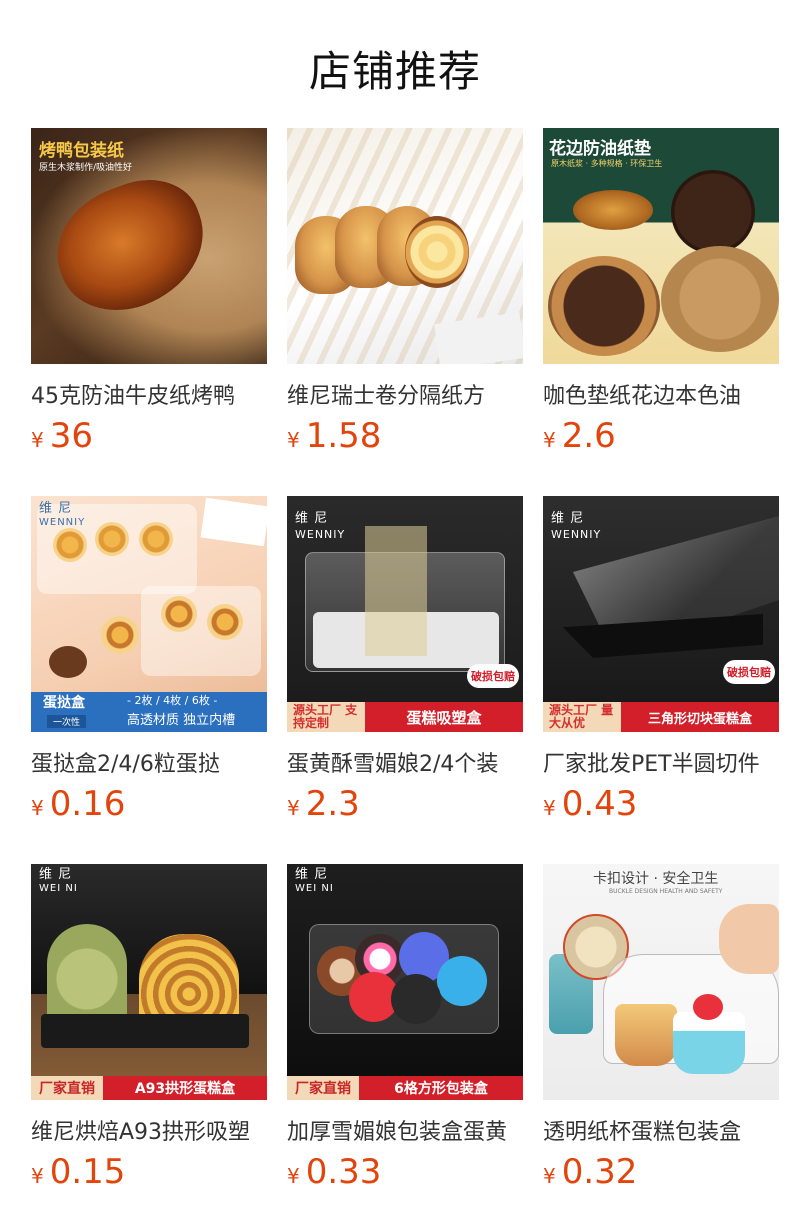 The width and height of the screenshot is (790, 1232). What do you see at coordinates (87, 804) in the screenshot?
I see `price-value: 0.16` at bounding box center [87, 804].